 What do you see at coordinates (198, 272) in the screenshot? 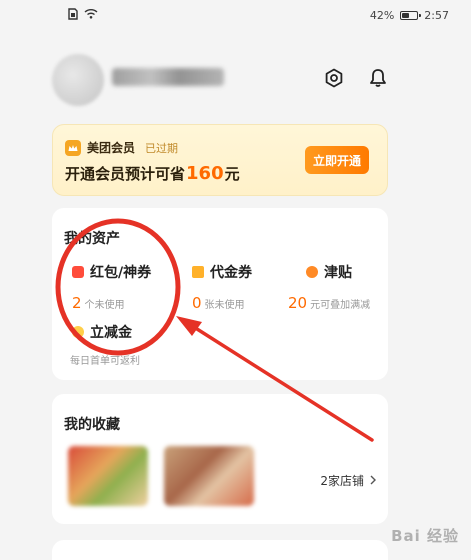
I see `voucher-icon` at bounding box center [198, 272].